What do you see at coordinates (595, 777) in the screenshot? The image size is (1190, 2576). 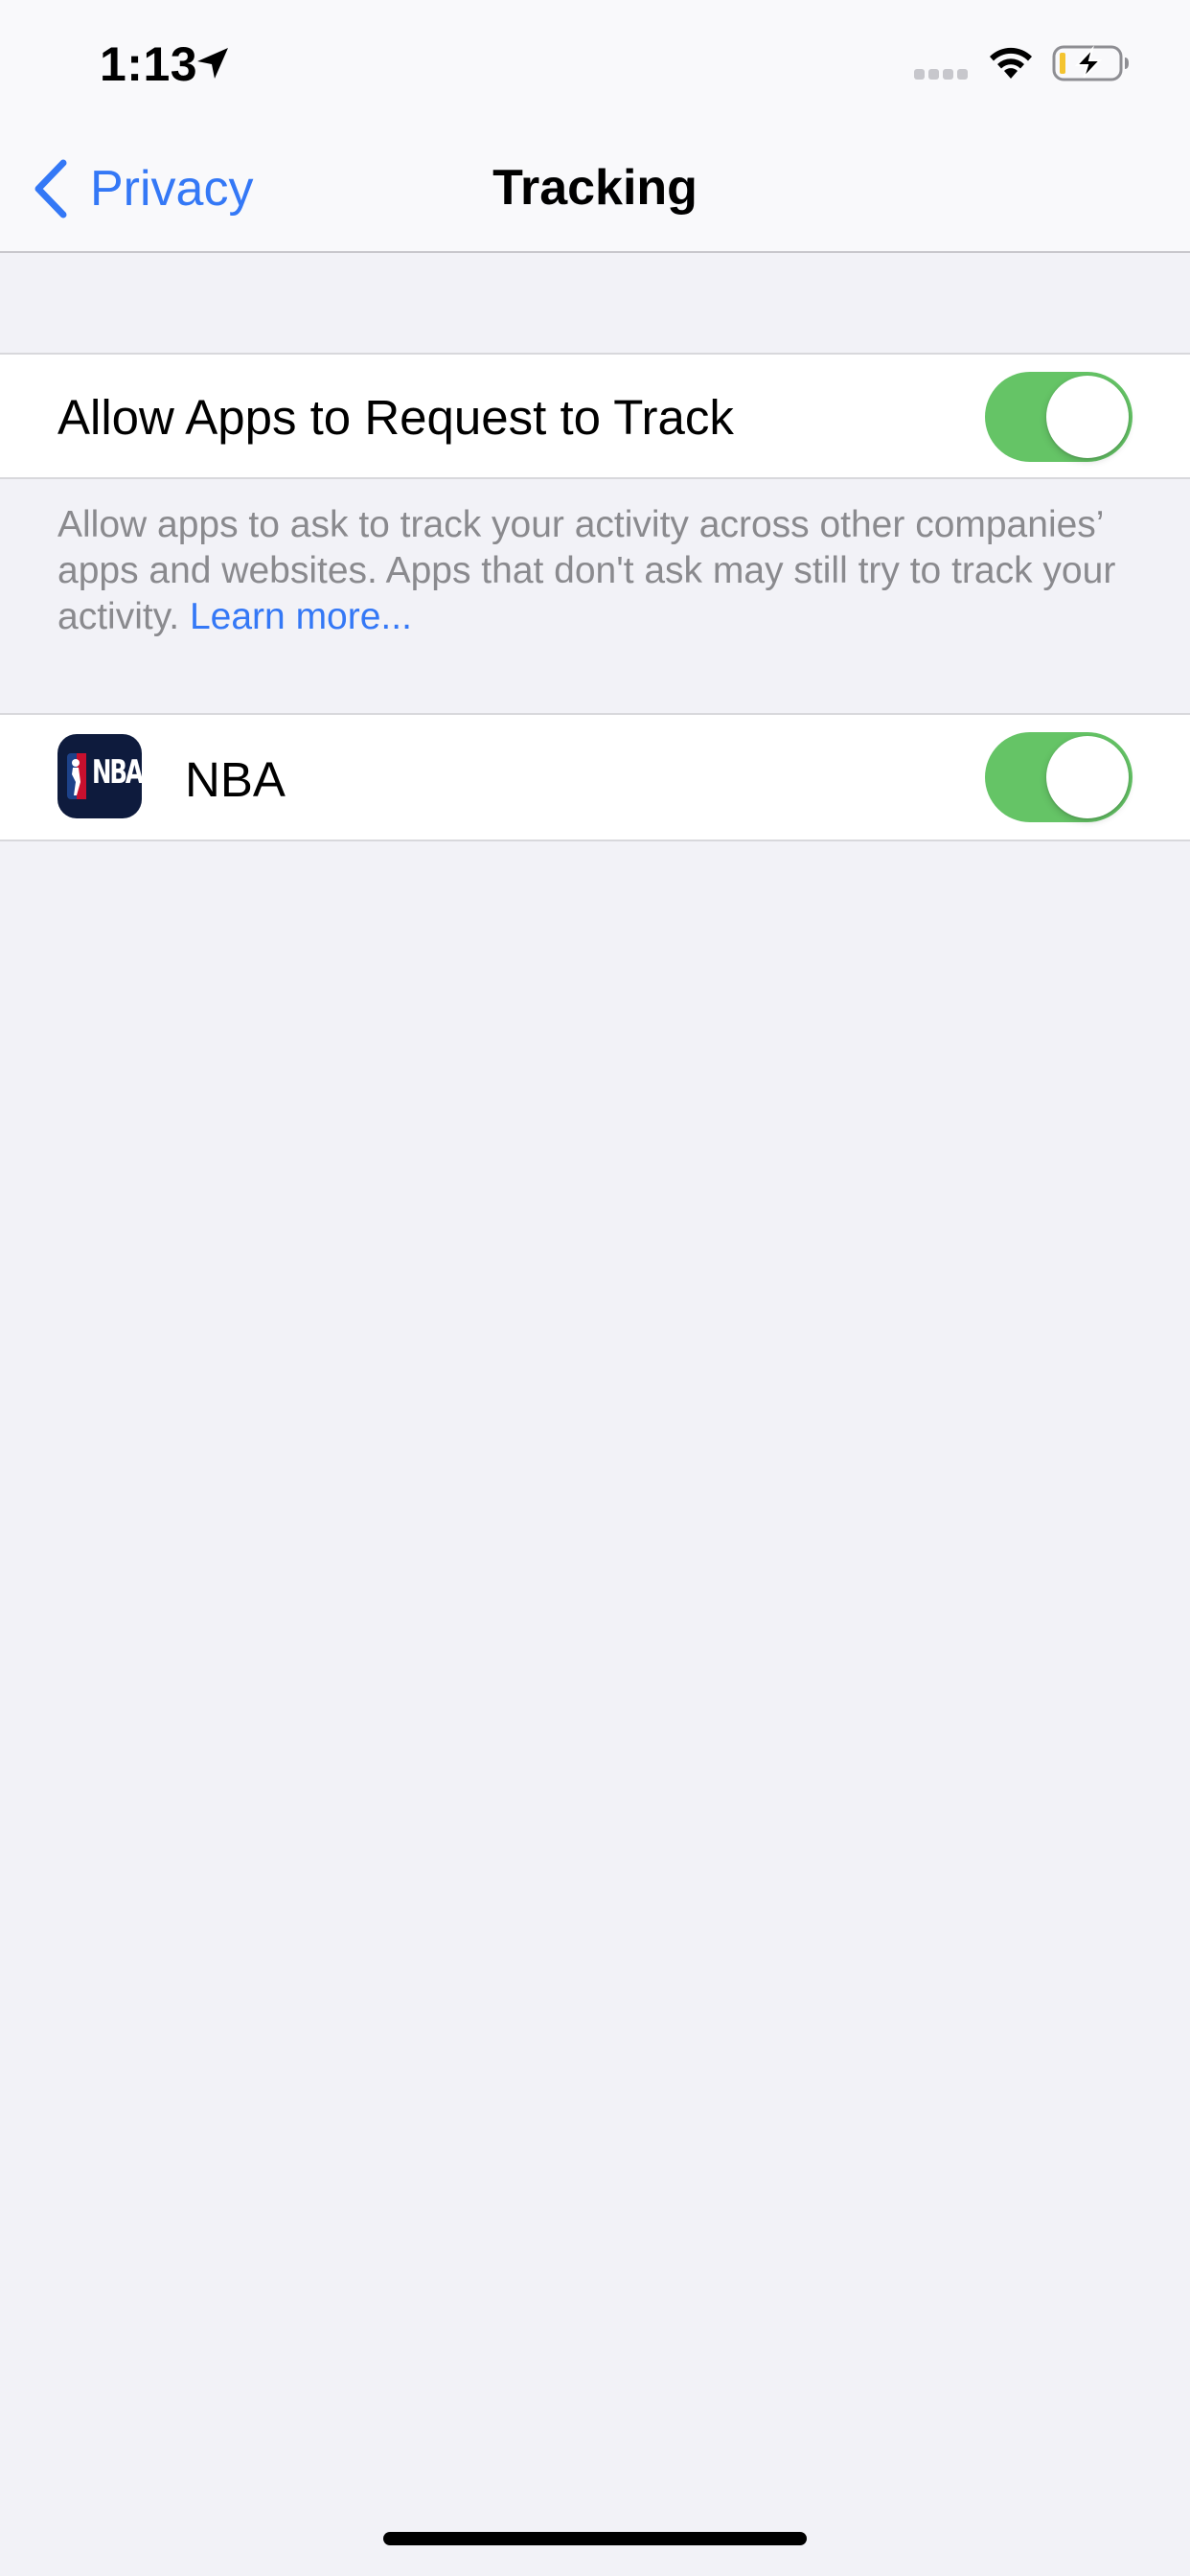 I see `app-list: NBA NBA` at bounding box center [595, 777].